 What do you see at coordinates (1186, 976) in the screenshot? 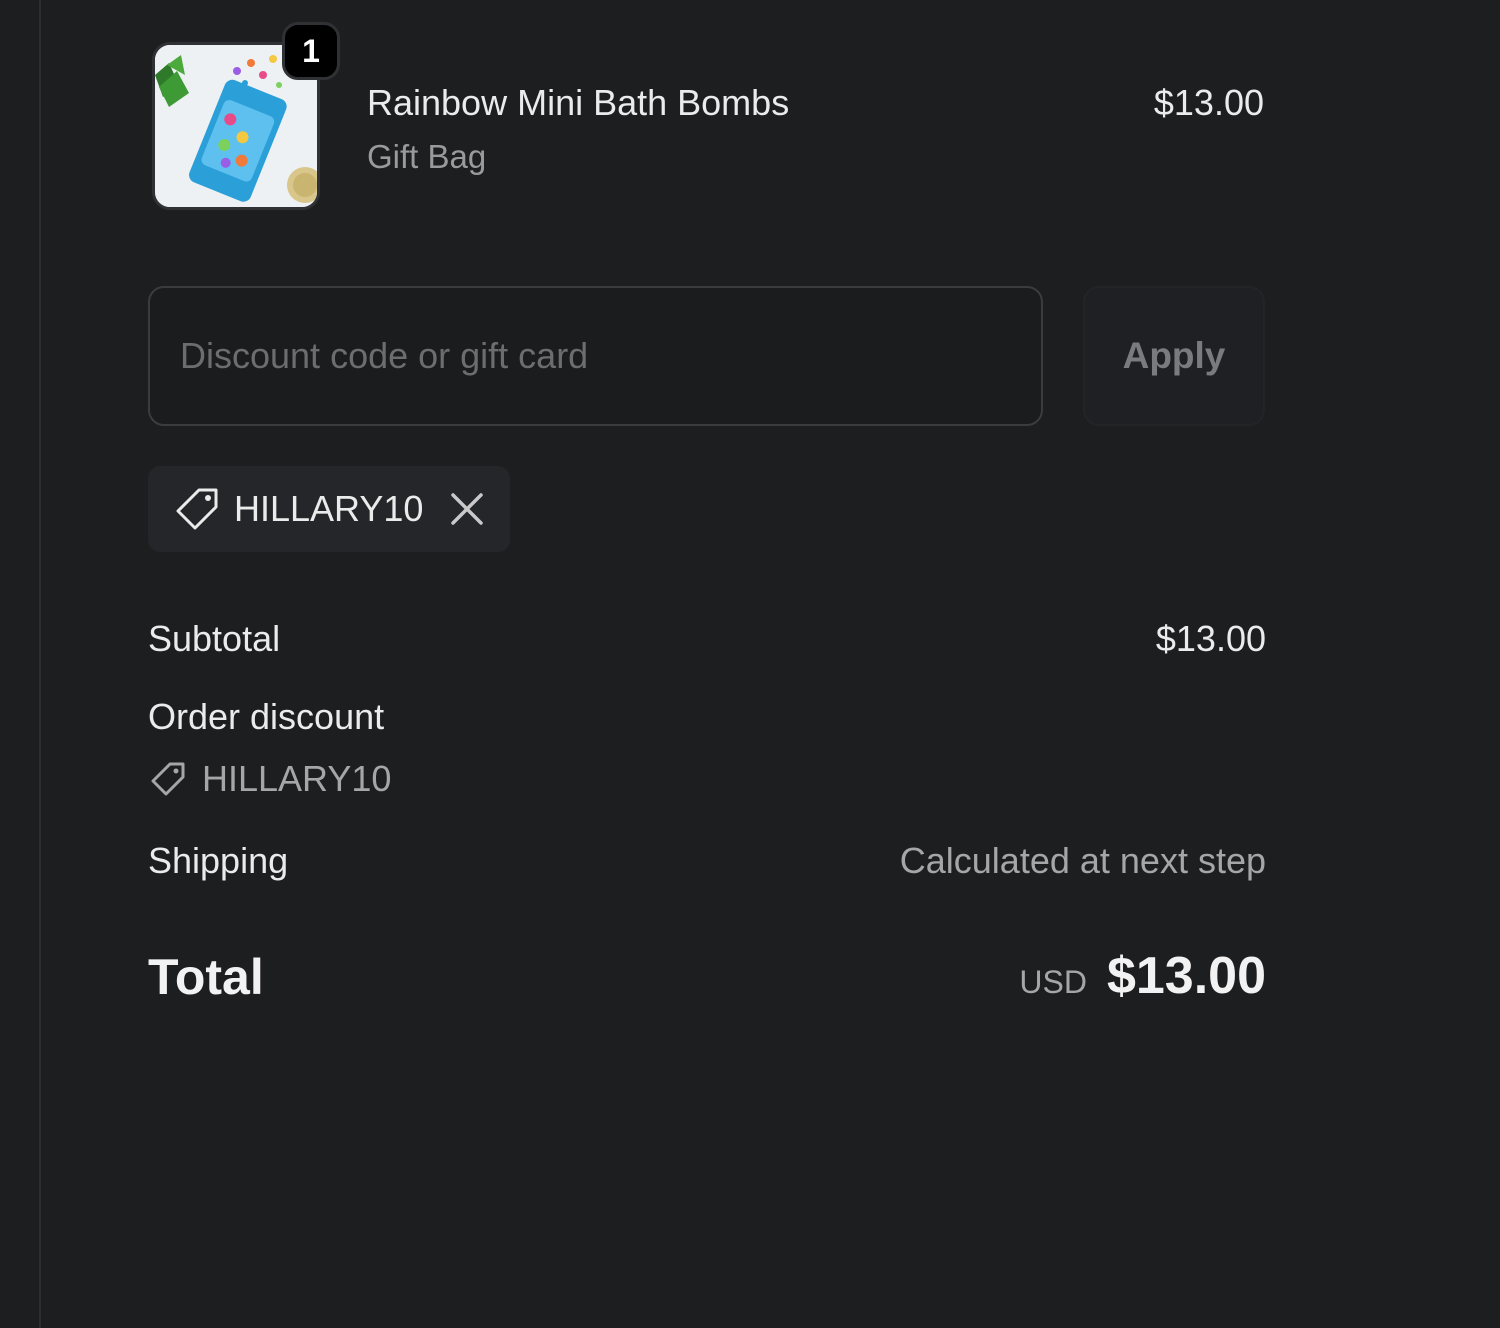
I see `total-amount: $13.00` at bounding box center [1186, 976].